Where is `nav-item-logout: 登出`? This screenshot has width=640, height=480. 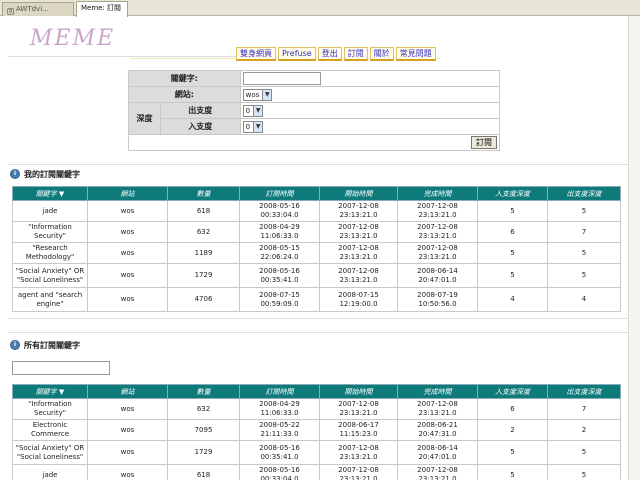
nav-item-logout: 登出 is located at coordinates (329, 54).